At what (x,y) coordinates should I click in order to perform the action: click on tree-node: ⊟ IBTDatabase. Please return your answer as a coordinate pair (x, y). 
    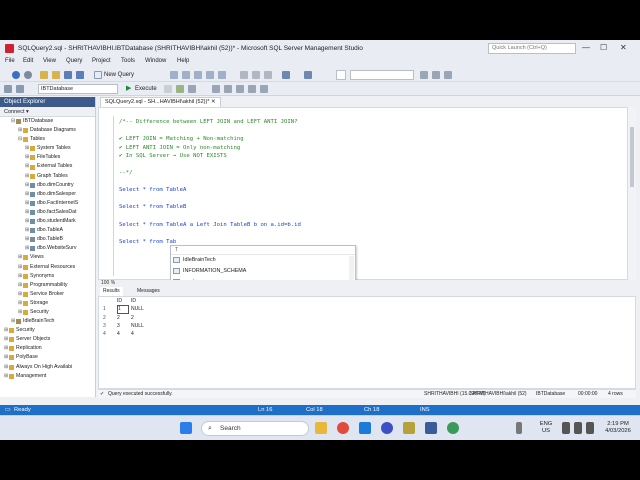
    Looking at the image, I should click on (47, 121).